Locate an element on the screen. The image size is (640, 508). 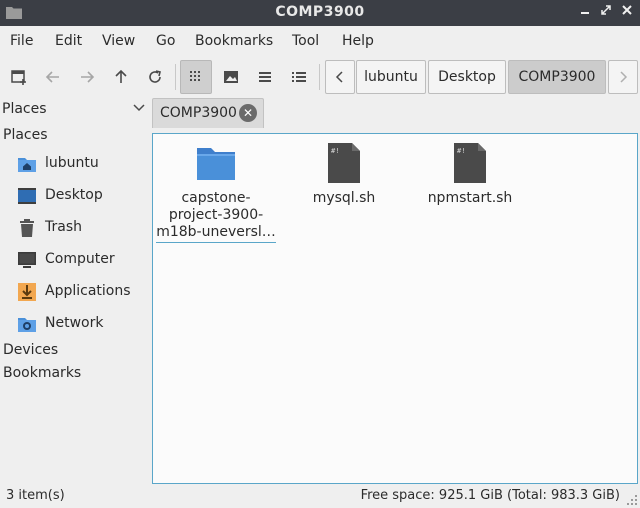
tab-comp3900: COMP3900 ✕ is located at coordinates (208, 113).